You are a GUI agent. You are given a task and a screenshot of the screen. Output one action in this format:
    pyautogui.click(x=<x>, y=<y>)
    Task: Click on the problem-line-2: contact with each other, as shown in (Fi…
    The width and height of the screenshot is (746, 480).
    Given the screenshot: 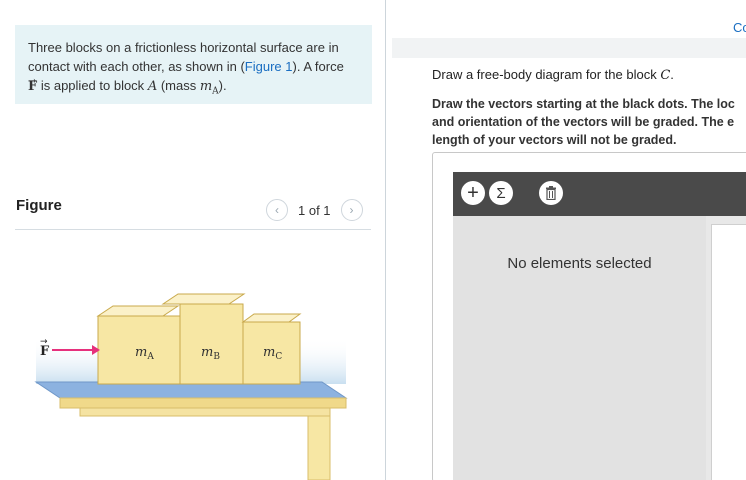 What is the action you would take?
    pyautogui.click(x=186, y=66)
    